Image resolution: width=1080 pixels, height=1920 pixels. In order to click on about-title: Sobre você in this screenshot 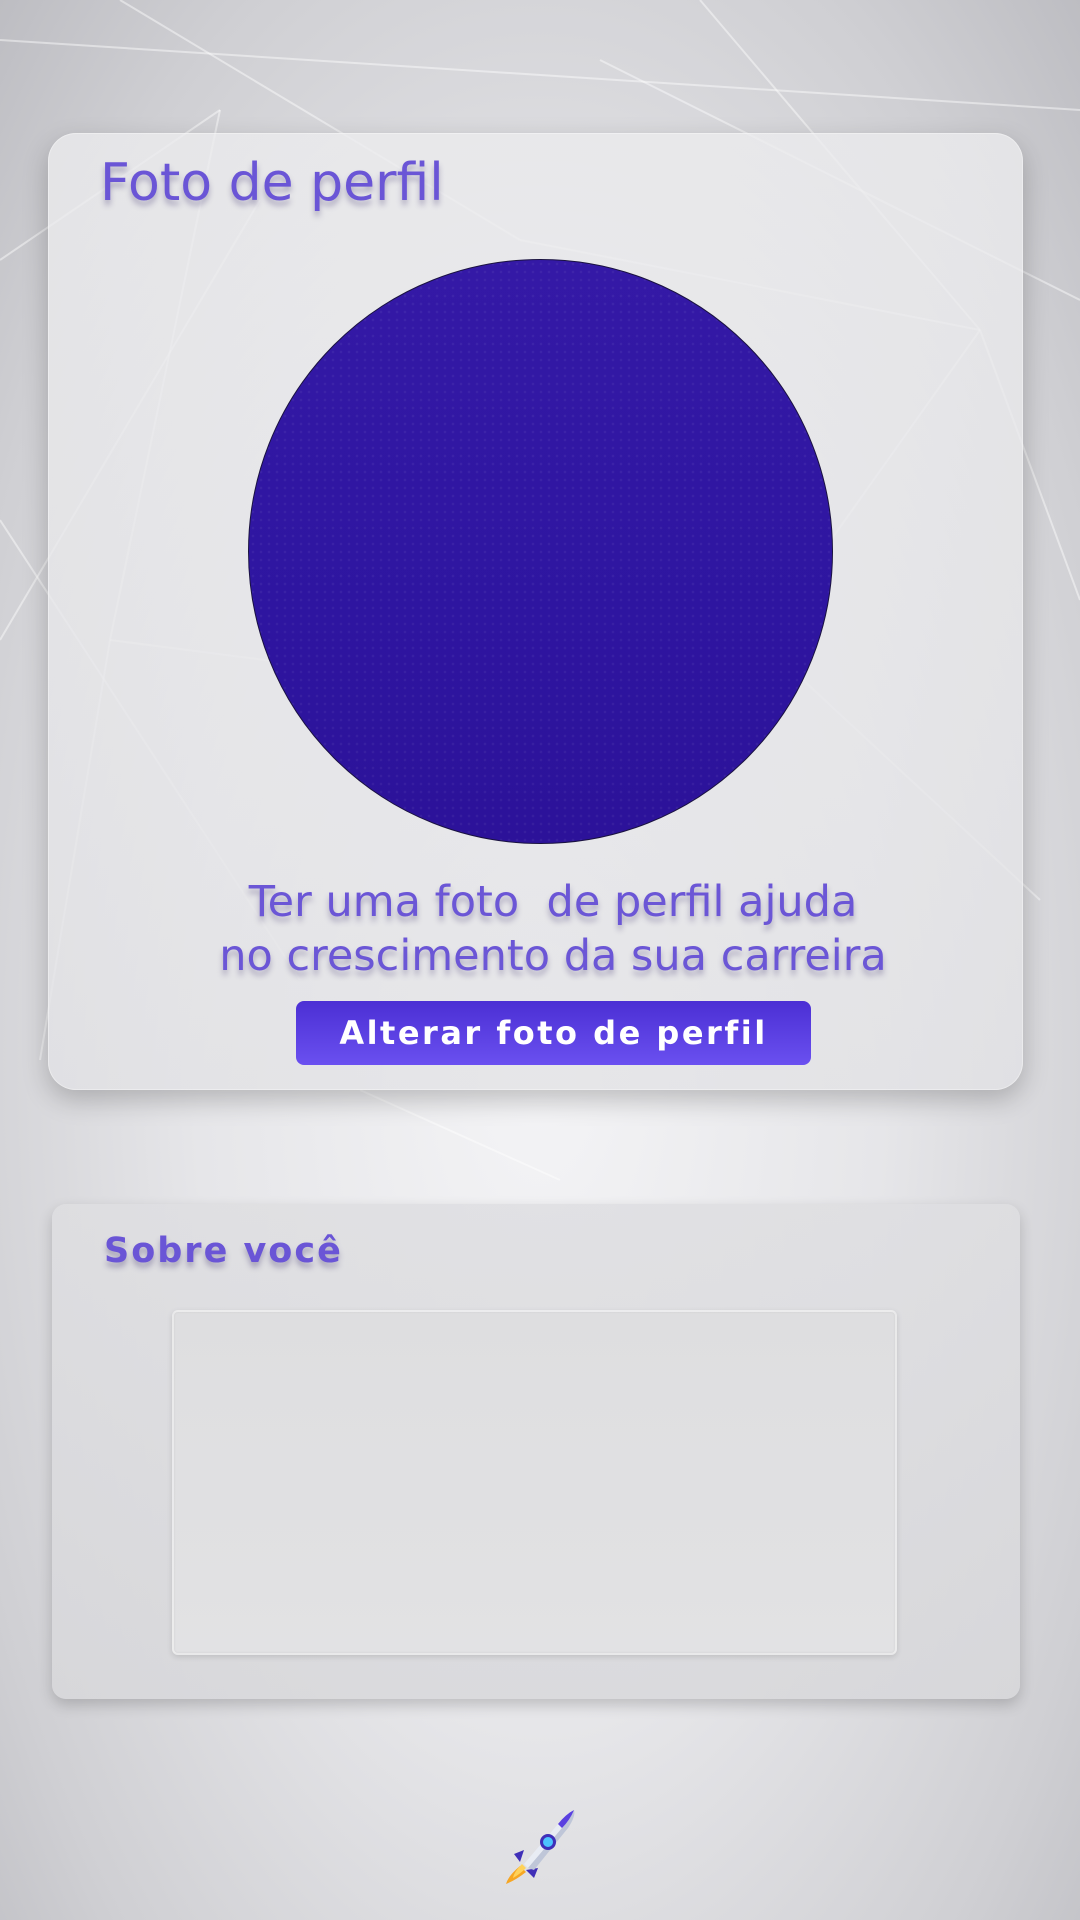, I will do `click(223, 1251)`.